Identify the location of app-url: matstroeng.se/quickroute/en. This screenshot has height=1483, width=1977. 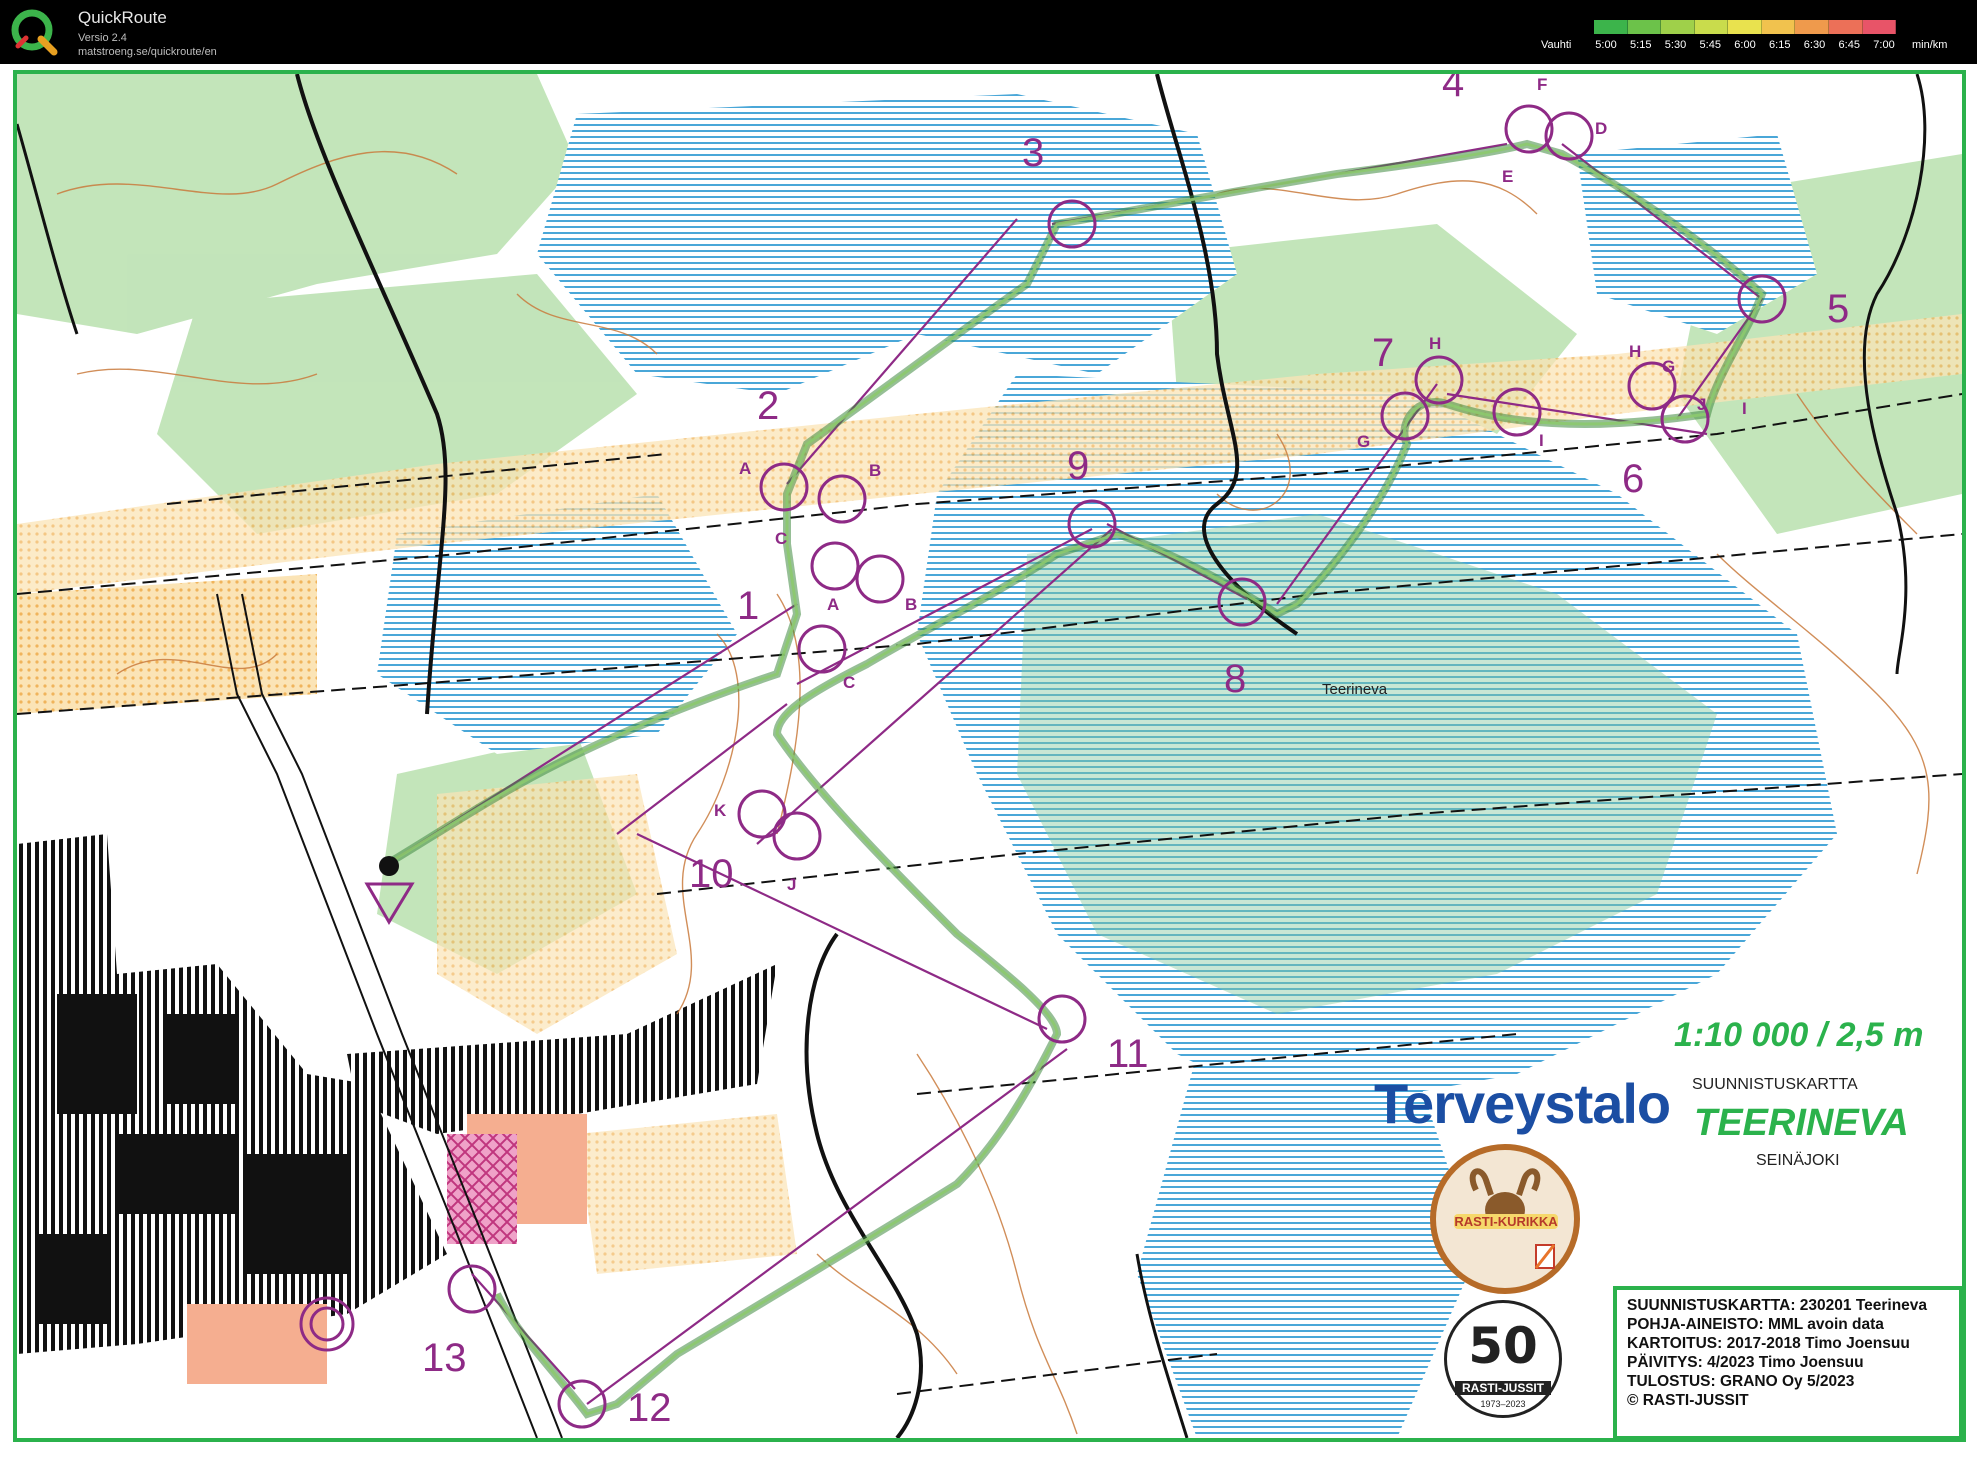
(147, 52).